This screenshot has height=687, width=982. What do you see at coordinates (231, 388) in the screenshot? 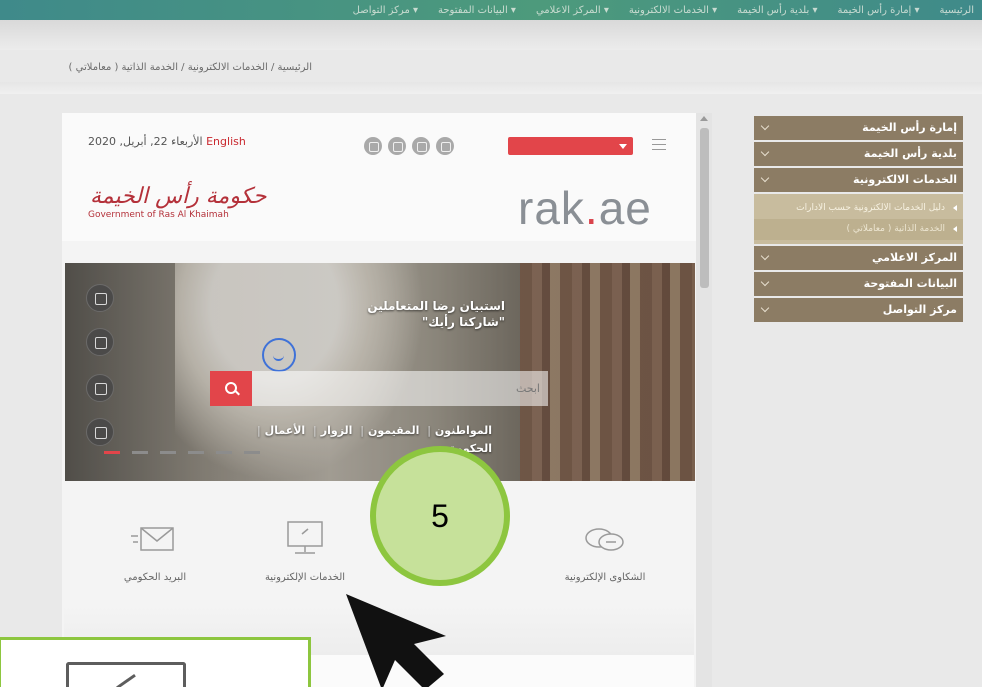
I see `search-icon` at bounding box center [231, 388].